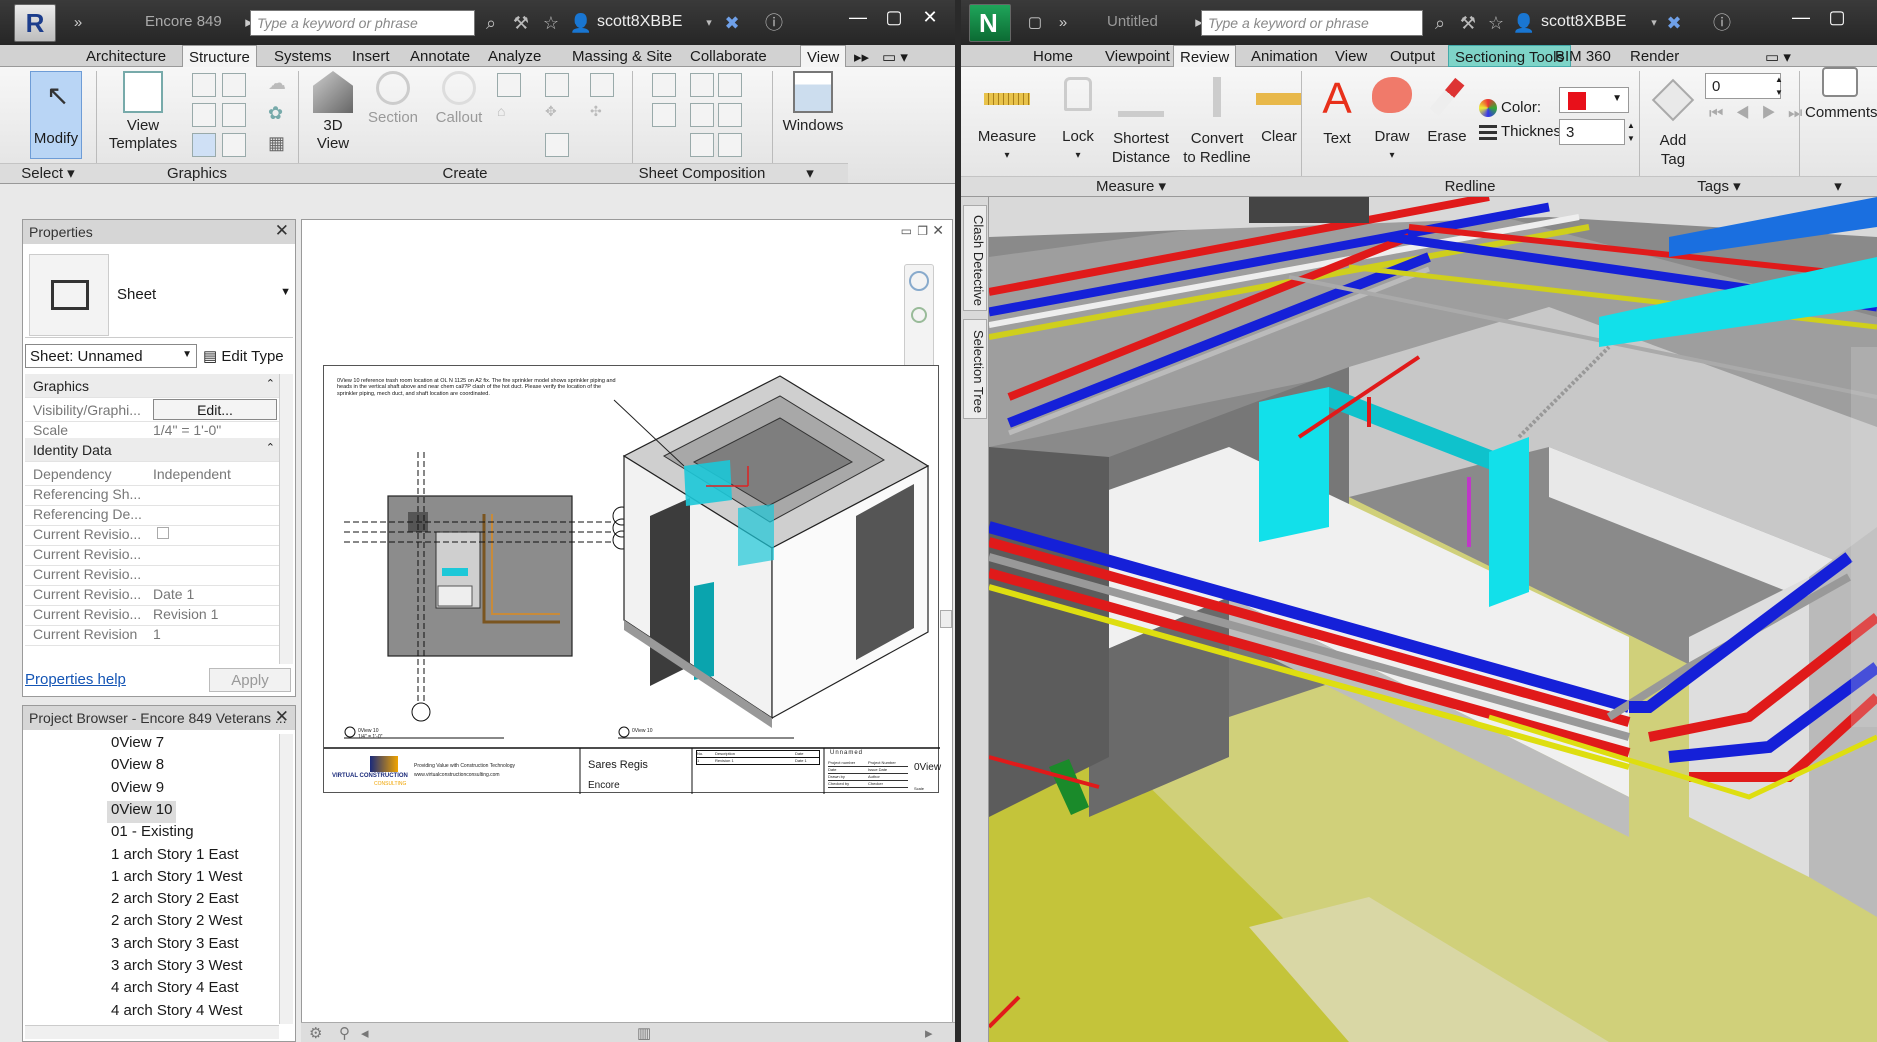 The width and height of the screenshot is (1877, 1042). I want to click on filter-selection-icon: ⚲, so click(344, 1033).